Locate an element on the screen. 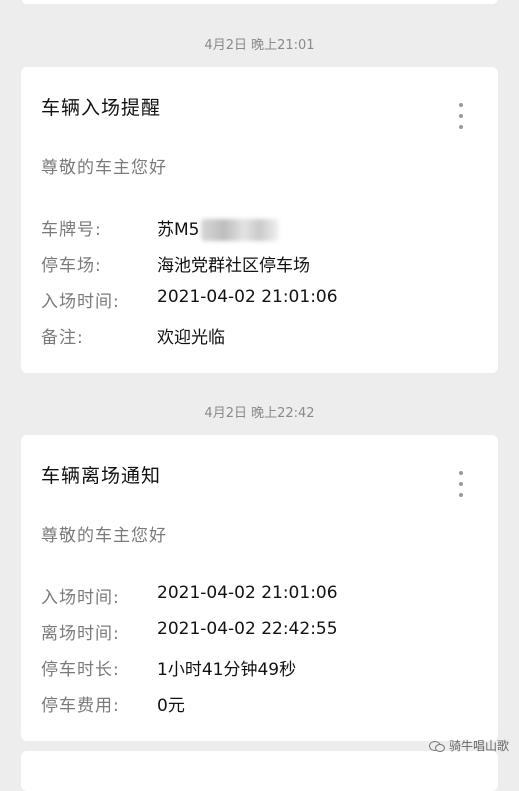 The width and height of the screenshot is (519, 791). duration-label: 停车时长: is located at coordinates (80, 670).